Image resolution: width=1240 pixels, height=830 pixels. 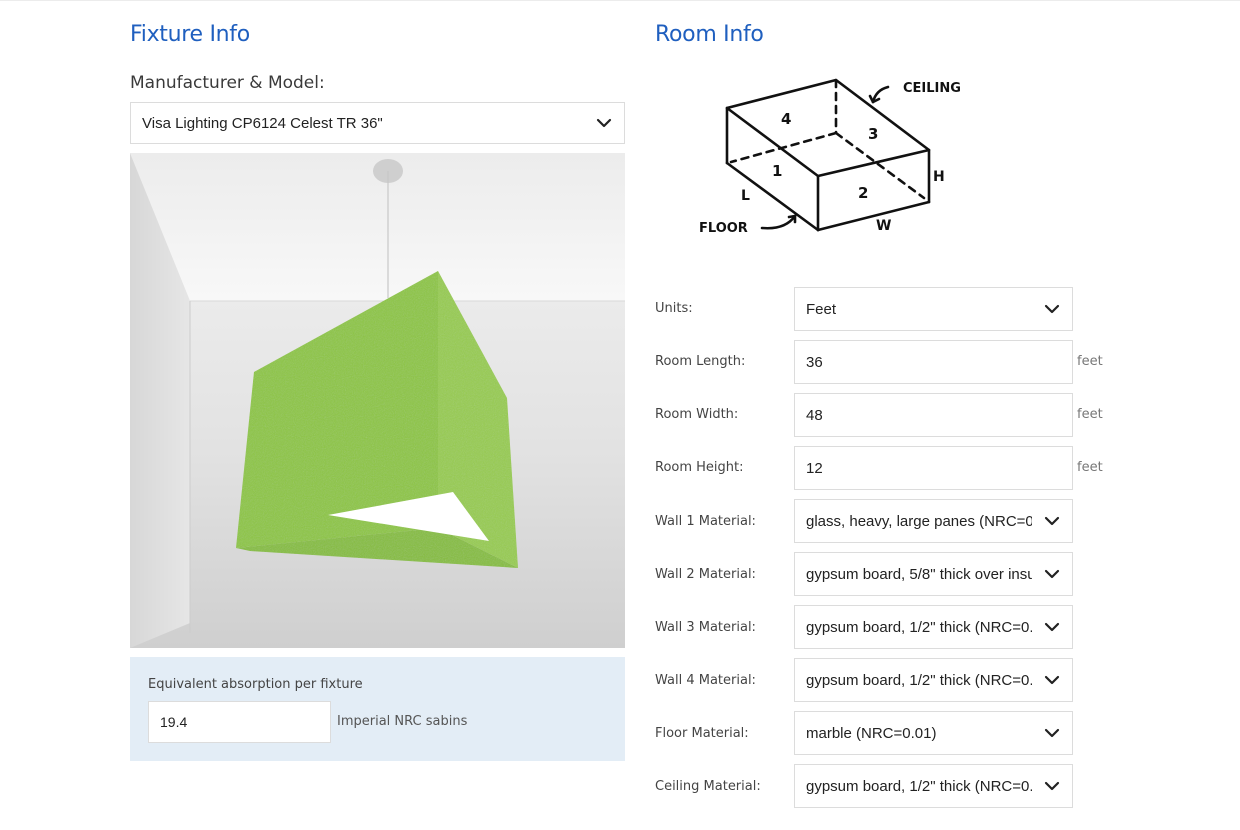 What do you see at coordinates (1090, 467) in the screenshot?
I see `room-height-unit: feet` at bounding box center [1090, 467].